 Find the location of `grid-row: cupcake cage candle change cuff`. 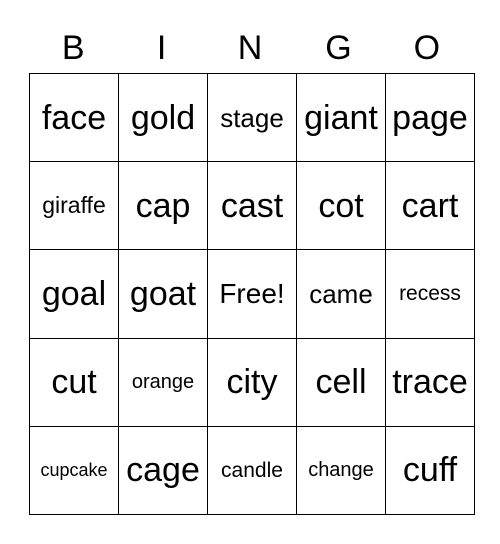

grid-row: cupcake cage candle change cuff is located at coordinates (252, 470).